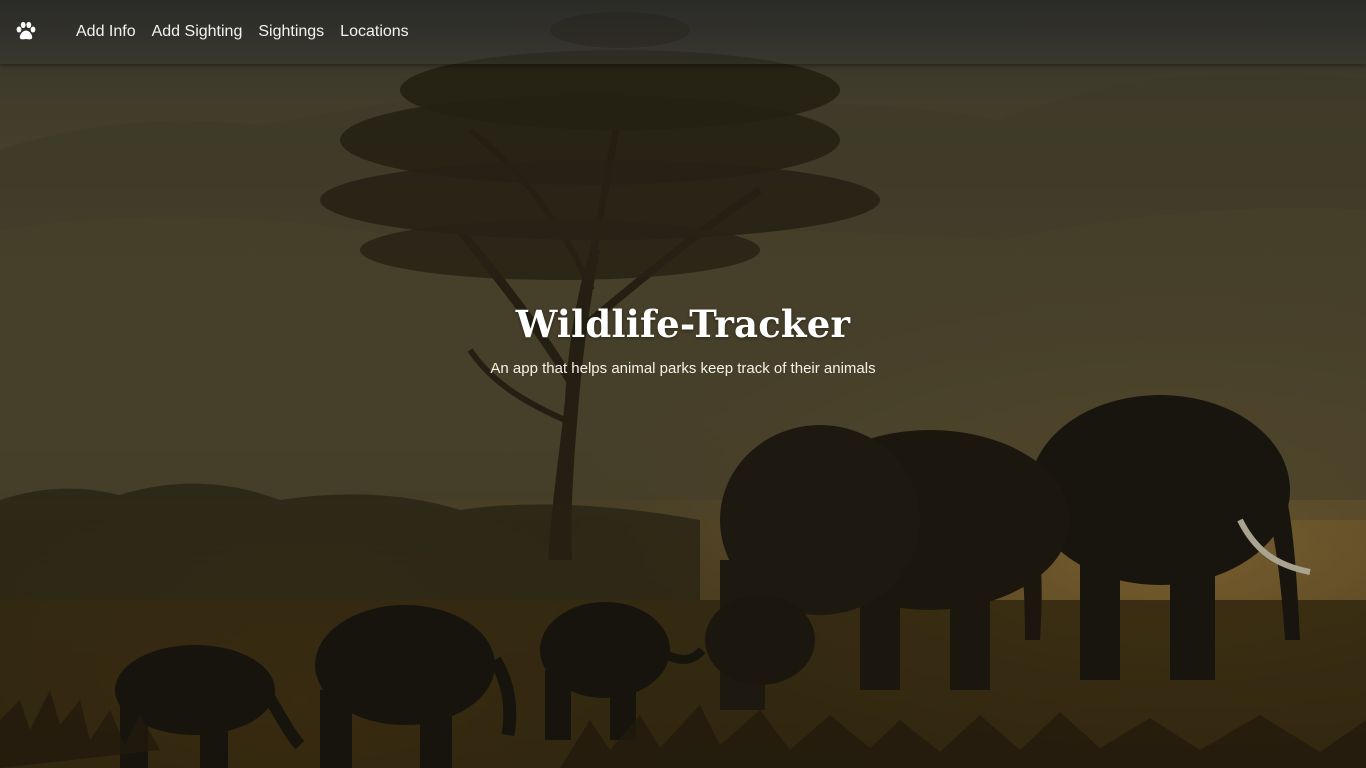 Image resolution: width=1366 pixels, height=768 pixels. Describe the element at coordinates (291, 32) in the screenshot. I see `nav-link-sightings: Sightings` at that location.